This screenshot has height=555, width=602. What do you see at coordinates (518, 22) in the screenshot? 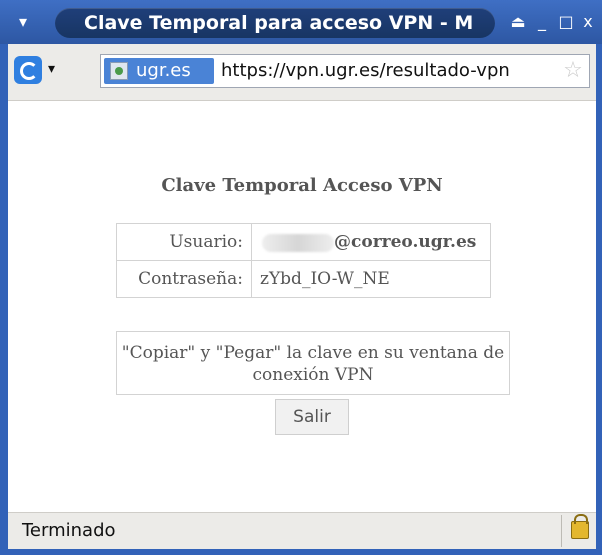
I see `eject-icon: ⏏` at bounding box center [518, 22].